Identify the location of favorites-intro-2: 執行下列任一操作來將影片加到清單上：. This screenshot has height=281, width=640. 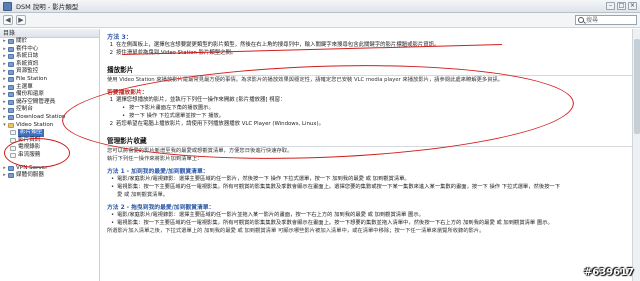
(155, 159).